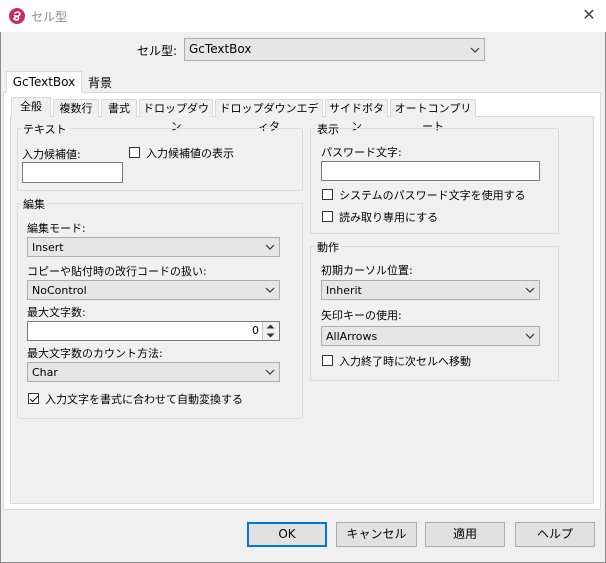 The height and width of the screenshot is (563, 606). What do you see at coordinates (44, 82) in the screenshot?
I see `tab-gctextbox: GcTextBox` at bounding box center [44, 82].